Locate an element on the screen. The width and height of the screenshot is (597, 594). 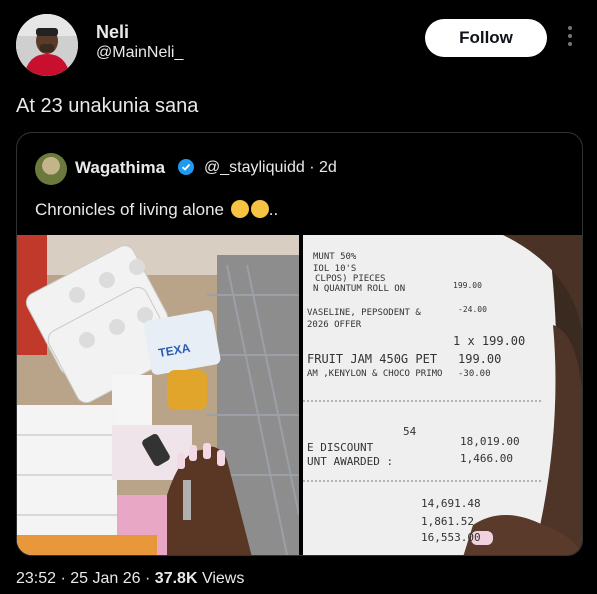
receipt-line: 16,553.00 is located at coordinates (451, 537).